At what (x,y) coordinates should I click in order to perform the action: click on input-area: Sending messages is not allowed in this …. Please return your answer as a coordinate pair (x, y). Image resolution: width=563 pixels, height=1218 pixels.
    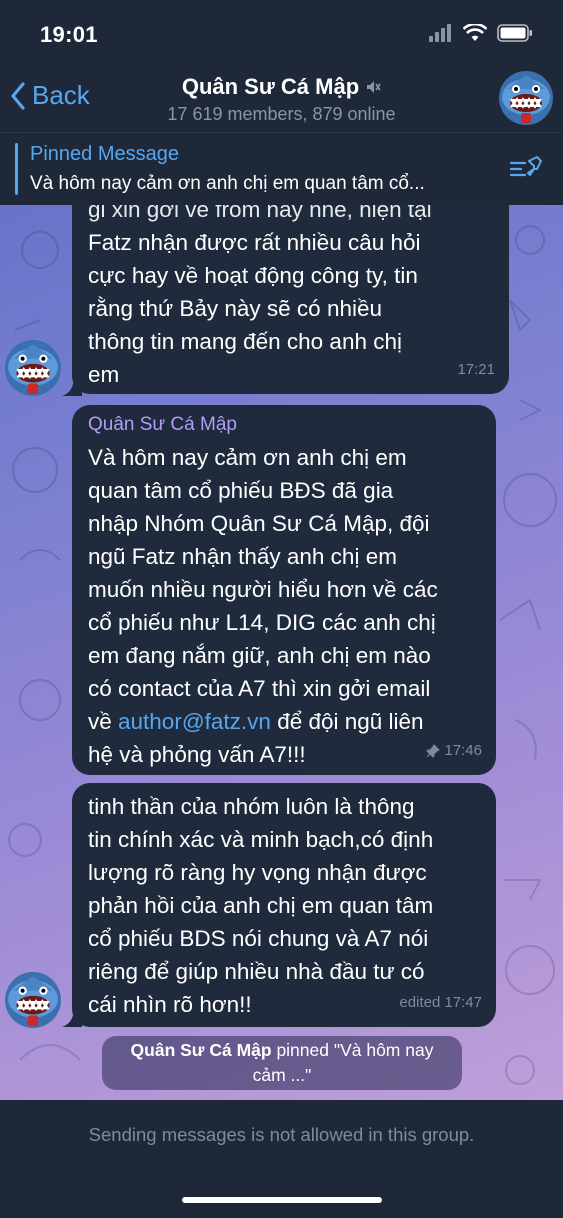
    Looking at the image, I should click on (281, 1159).